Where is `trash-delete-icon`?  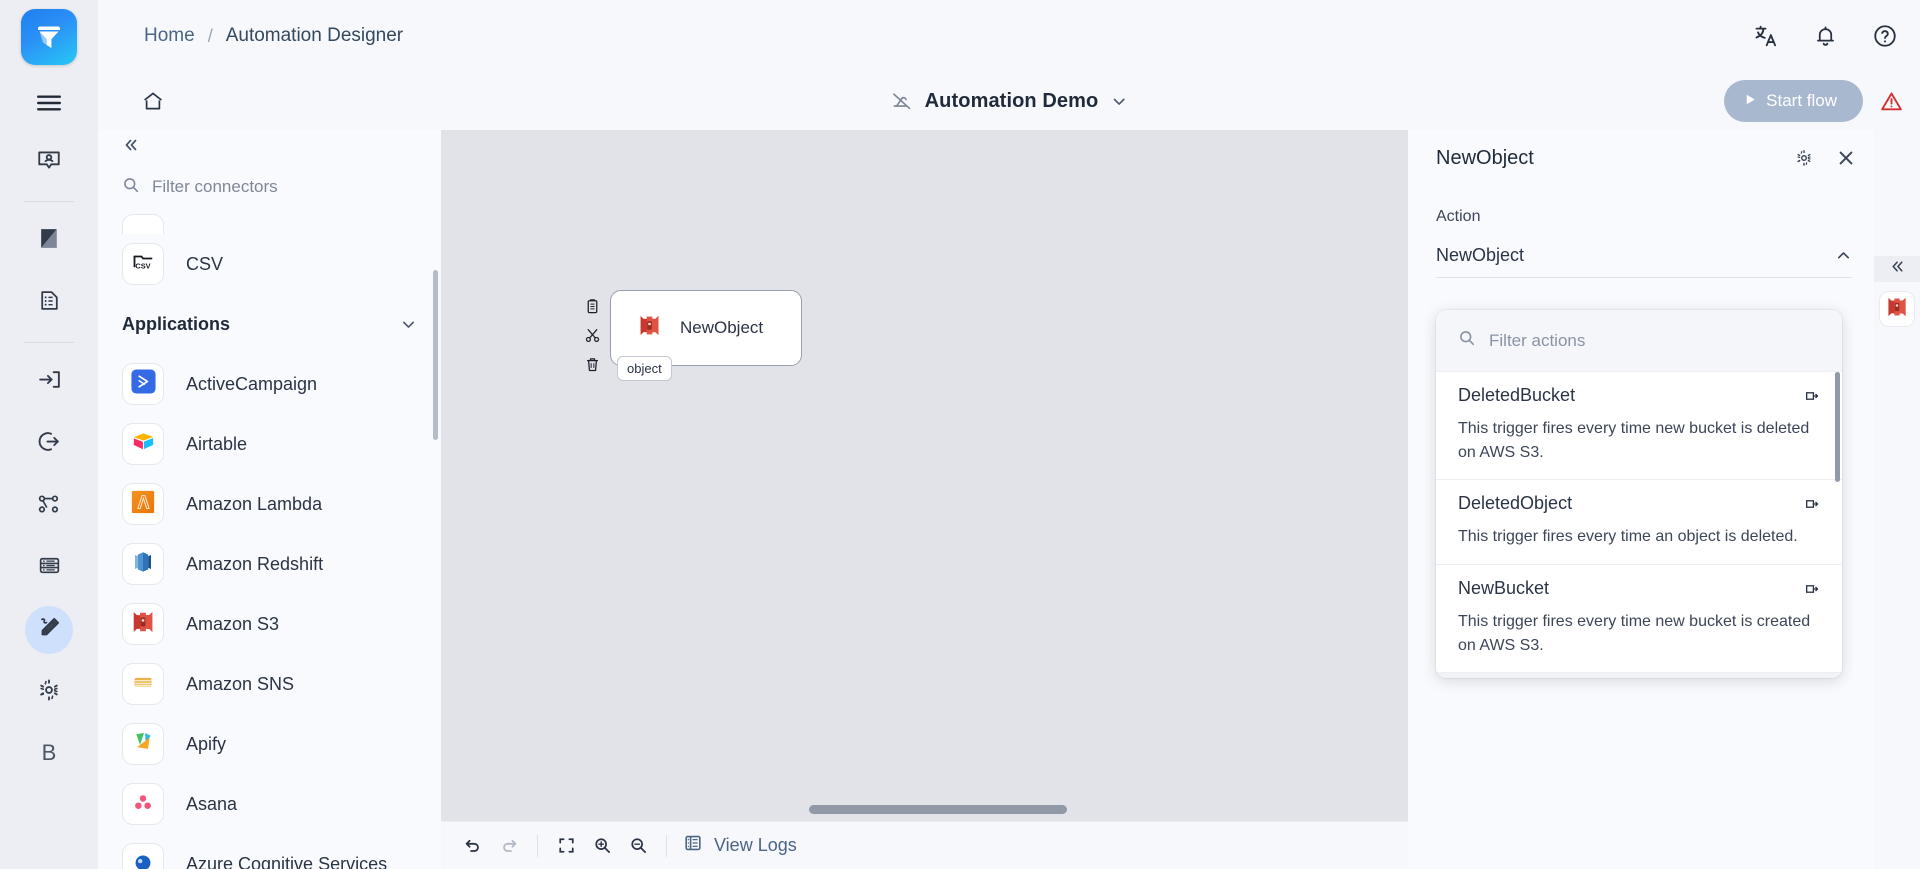
trash-delete-icon is located at coordinates (592, 364).